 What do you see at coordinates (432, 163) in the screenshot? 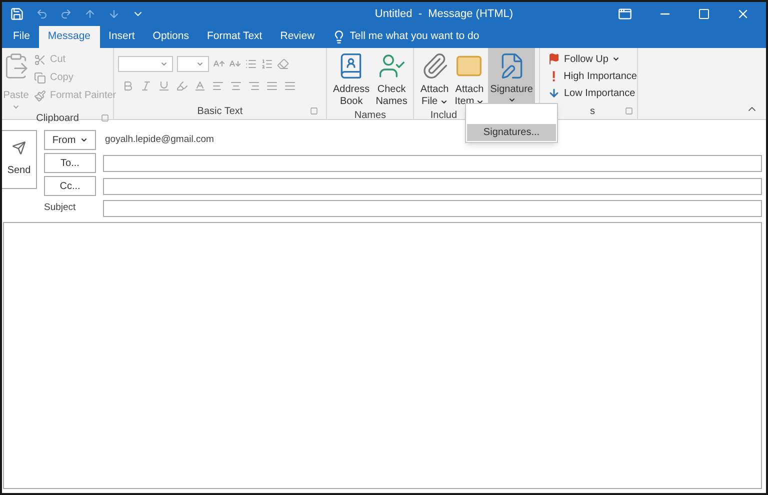
I see `to-field` at bounding box center [432, 163].